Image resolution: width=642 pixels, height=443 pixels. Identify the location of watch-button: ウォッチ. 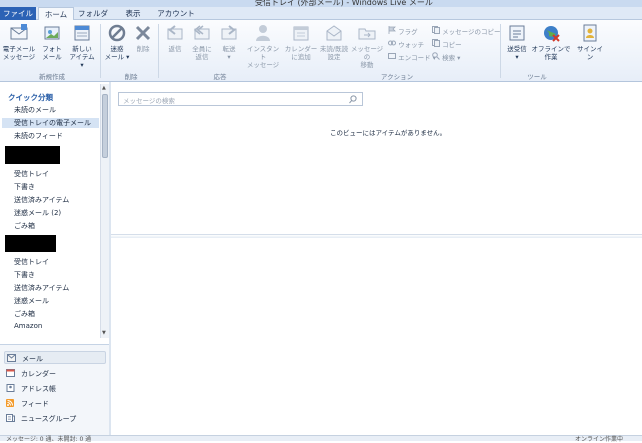
(406, 44).